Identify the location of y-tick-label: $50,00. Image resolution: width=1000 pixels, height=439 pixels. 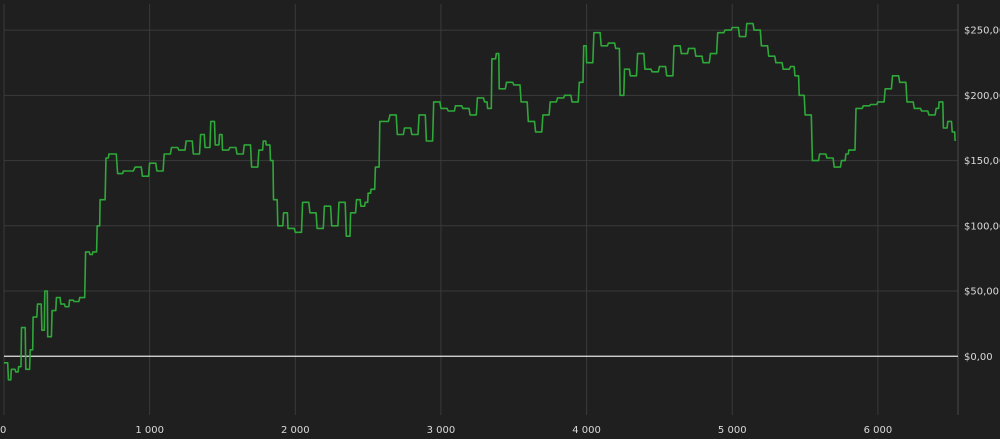
(981, 292).